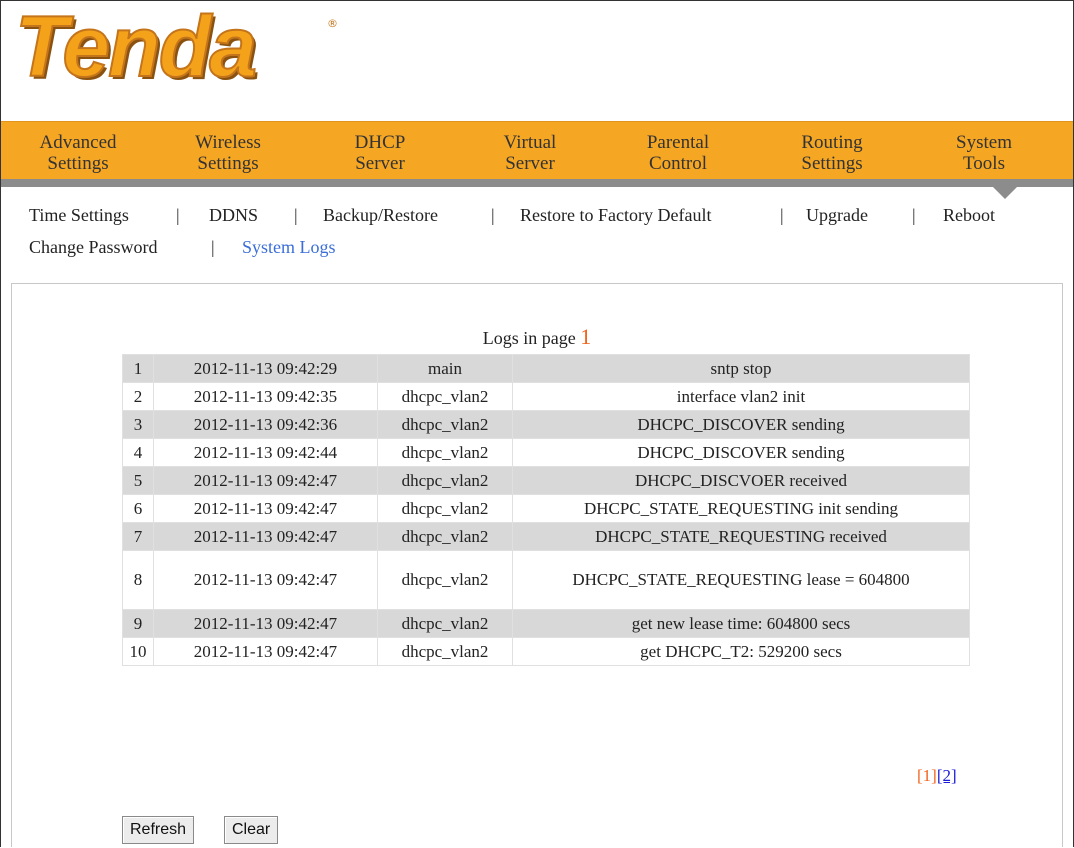 This screenshot has height=848, width=1074. What do you see at coordinates (741, 368) in the screenshot?
I see `log-message: sntp stop` at bounding box center [741, 368].